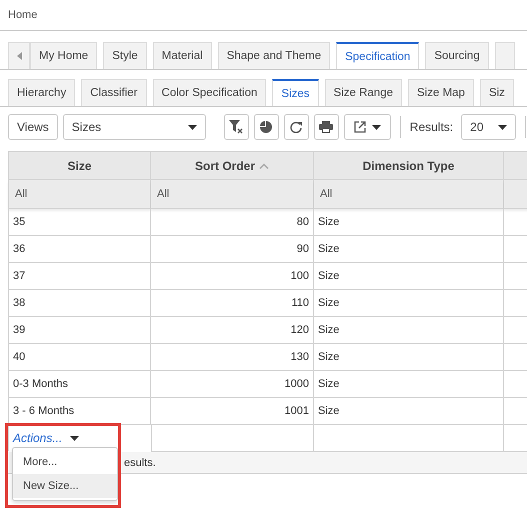  What do you see at coordinates (134, 127) in the screenshot?
I see `view-select: Sizes` at bounding box center [134, 127].